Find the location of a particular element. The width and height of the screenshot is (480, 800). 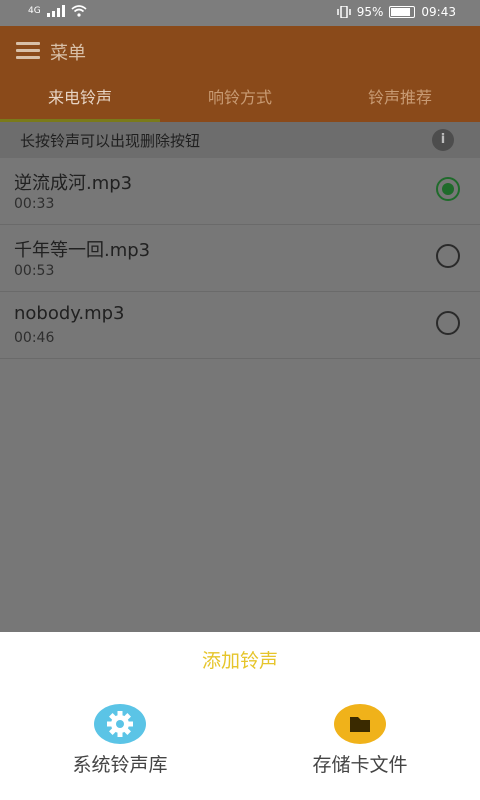

hamburger-menu-icon is located at coordinates (28, 51).